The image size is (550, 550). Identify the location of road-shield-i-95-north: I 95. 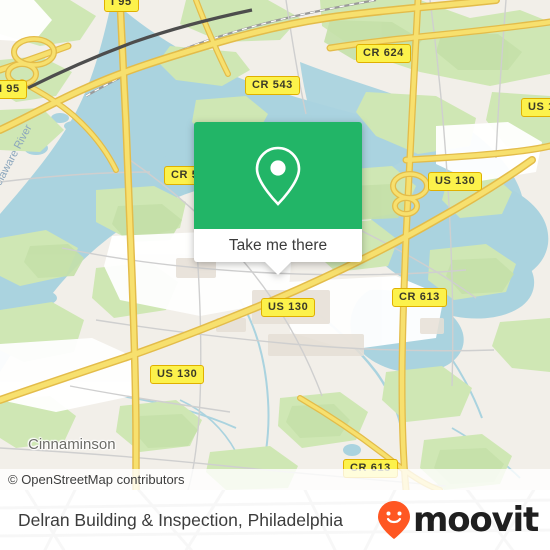
(121, 6).